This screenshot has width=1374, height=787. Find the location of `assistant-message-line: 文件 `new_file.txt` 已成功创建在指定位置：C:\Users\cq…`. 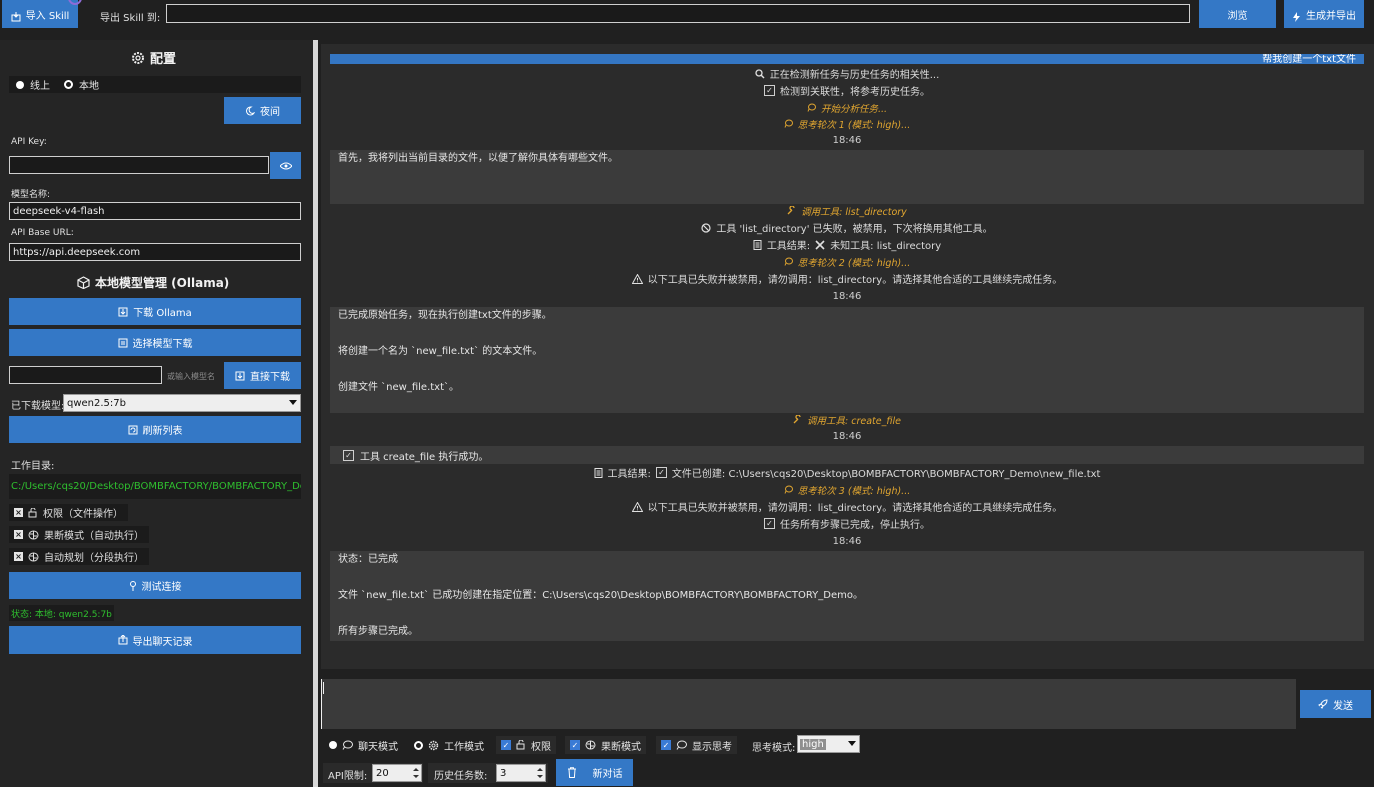

assistant-message-line: 文件 `new_file.txt` 已成功创建在指定位置：C:\Users\cq… is located at coordinates (600, 595).